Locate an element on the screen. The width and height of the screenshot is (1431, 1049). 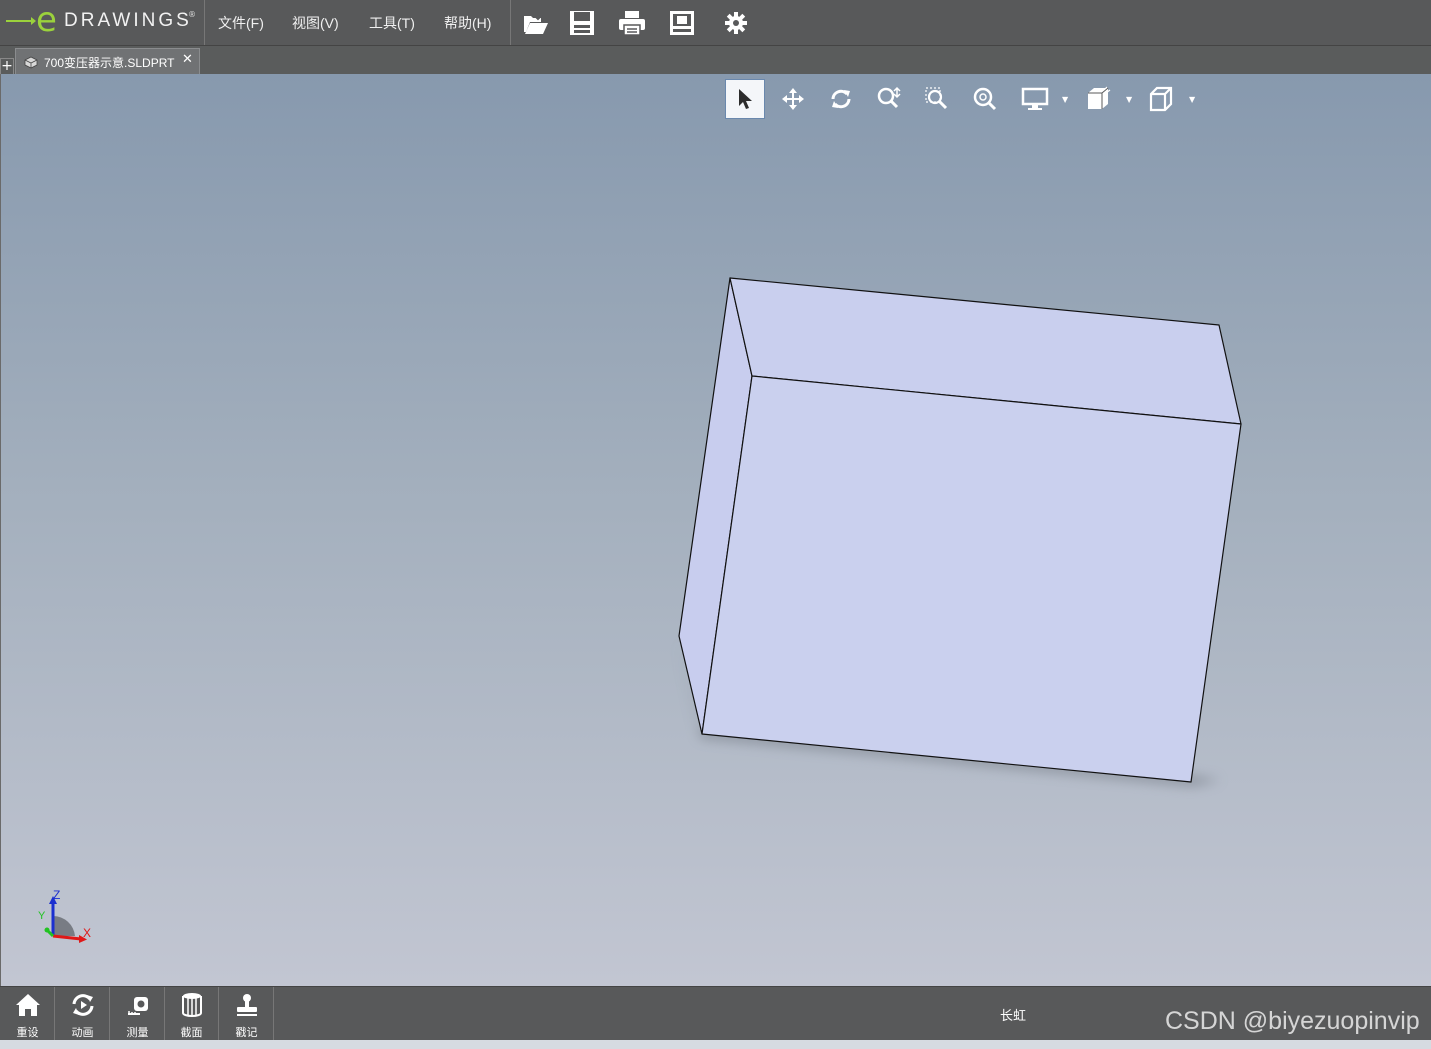
measure-button: 测量 is located at coordinates (137, 1014).